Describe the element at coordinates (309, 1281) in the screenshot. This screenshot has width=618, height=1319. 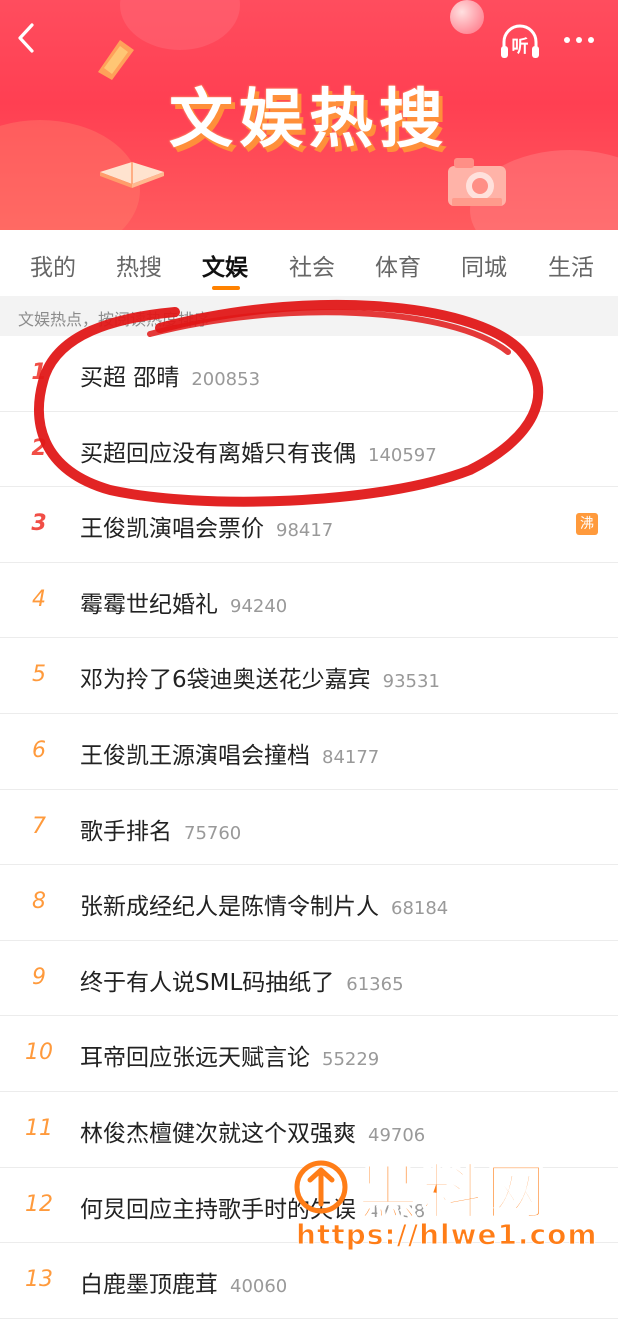
I see `list-item: 13 白鹿墨顶鹿茸 40060` at that location.